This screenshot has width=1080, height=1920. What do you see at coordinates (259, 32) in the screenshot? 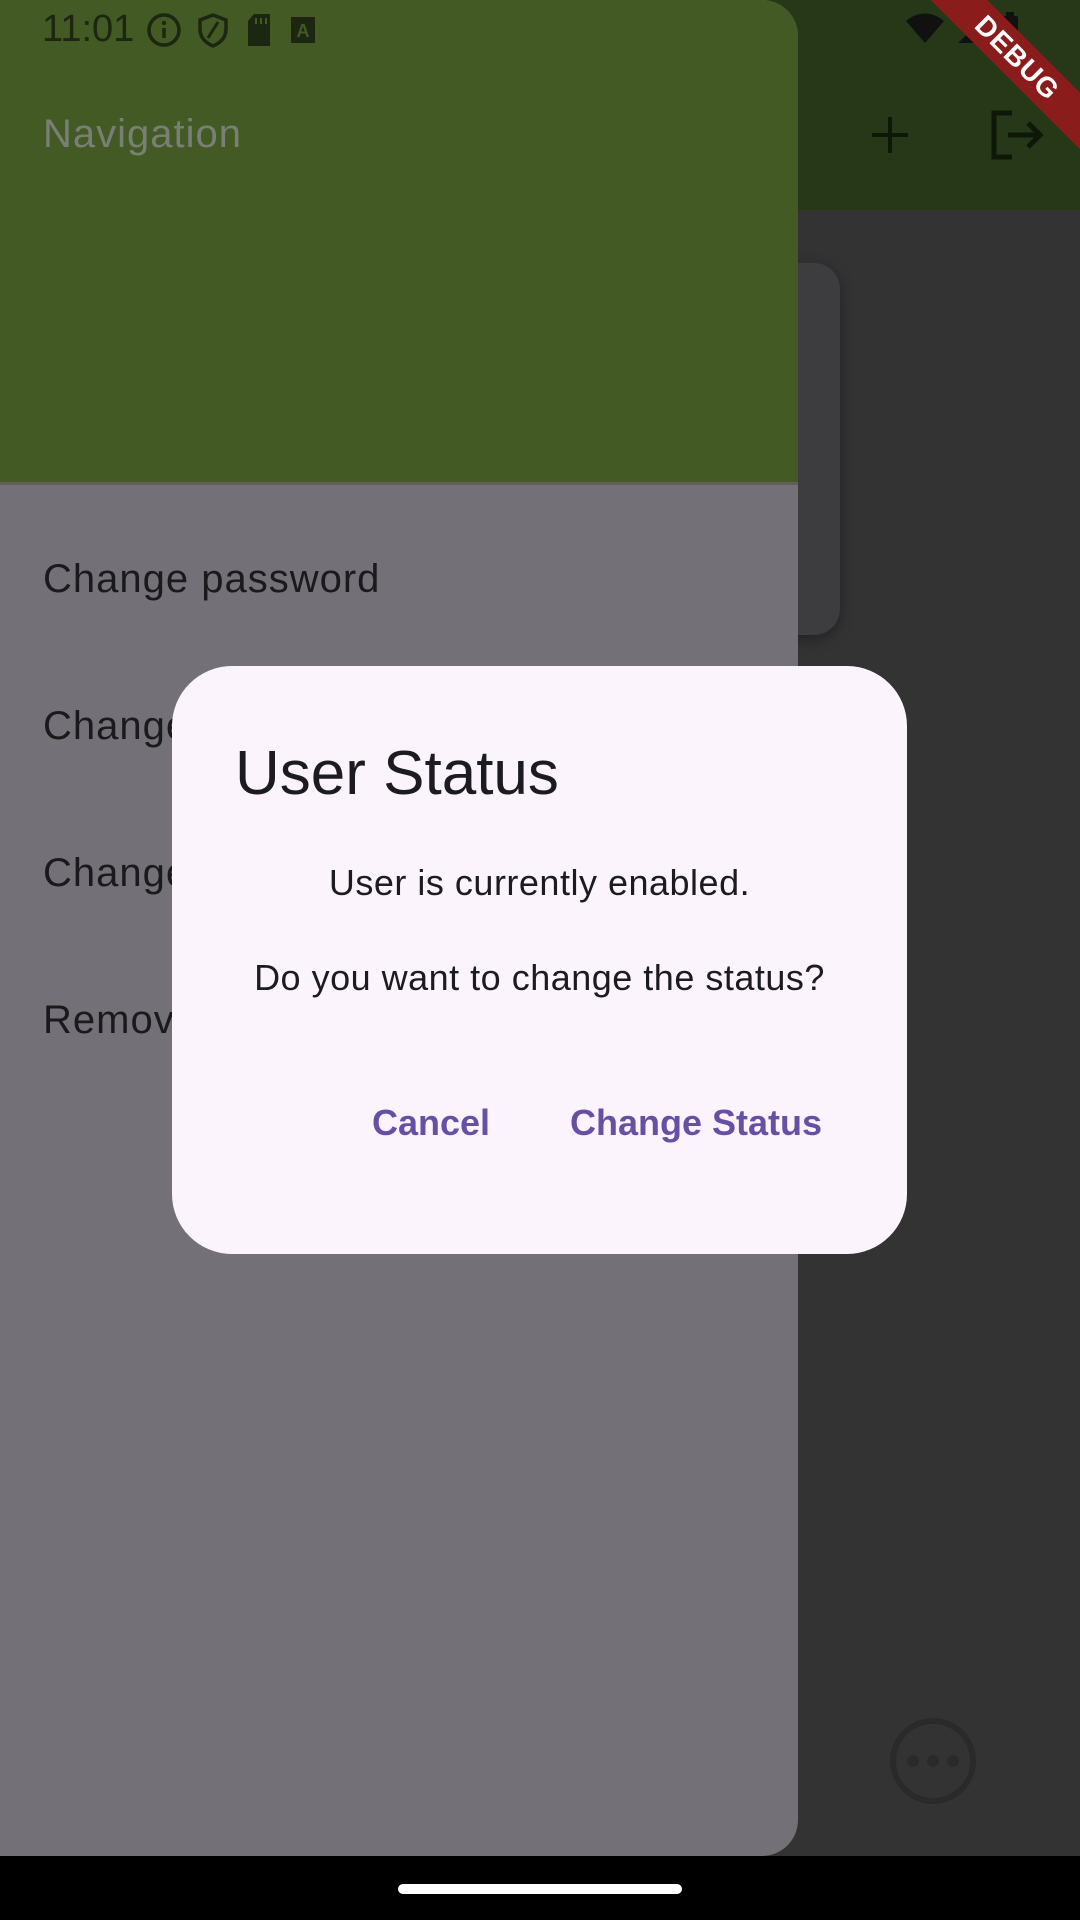
I see `sd-card-icon` at bounding box center [259, 32].